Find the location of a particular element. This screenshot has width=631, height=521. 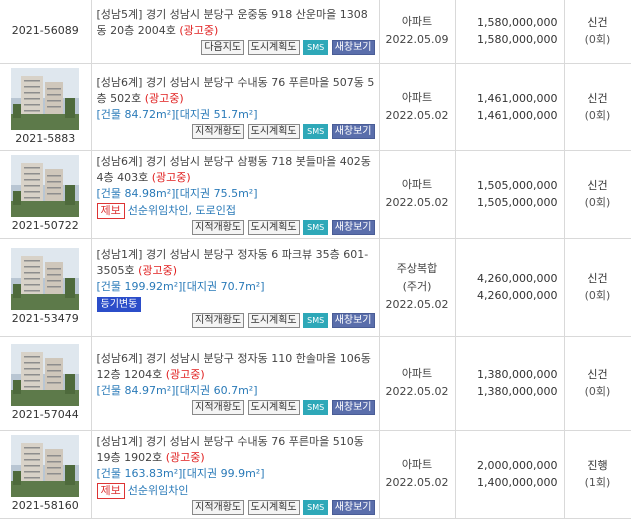

type-date-cell: 아파트 2022.05.09 is located at coordinates (417, 32).